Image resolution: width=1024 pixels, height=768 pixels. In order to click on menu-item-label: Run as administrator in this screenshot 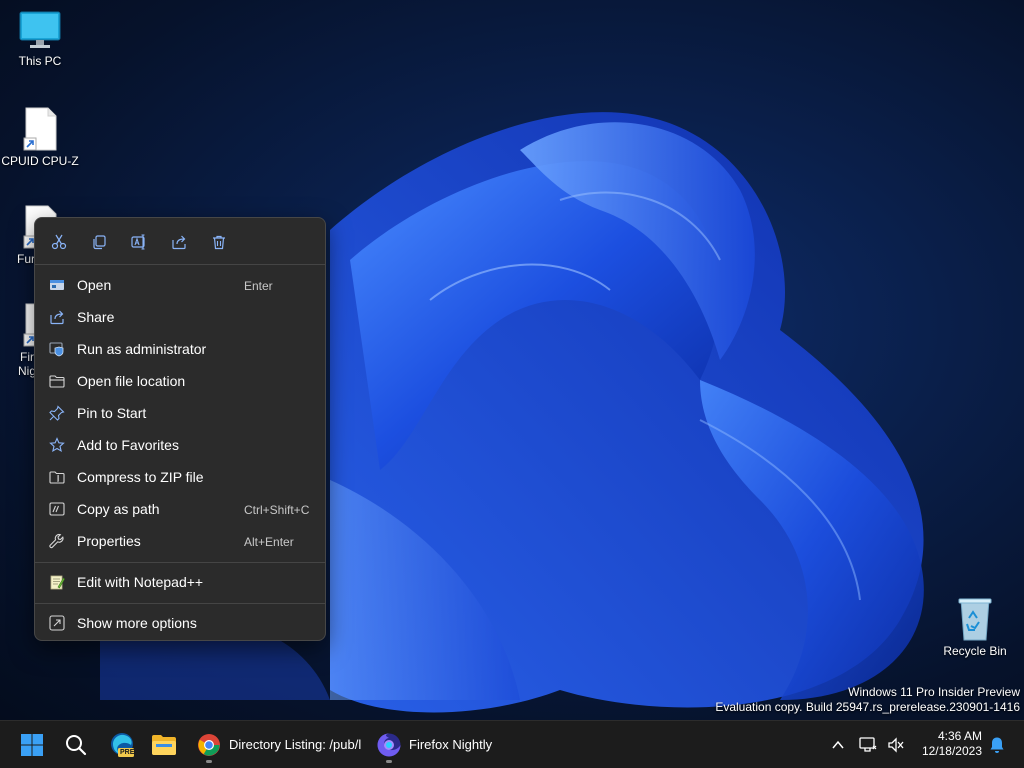, I will do `click(142, 349)`.